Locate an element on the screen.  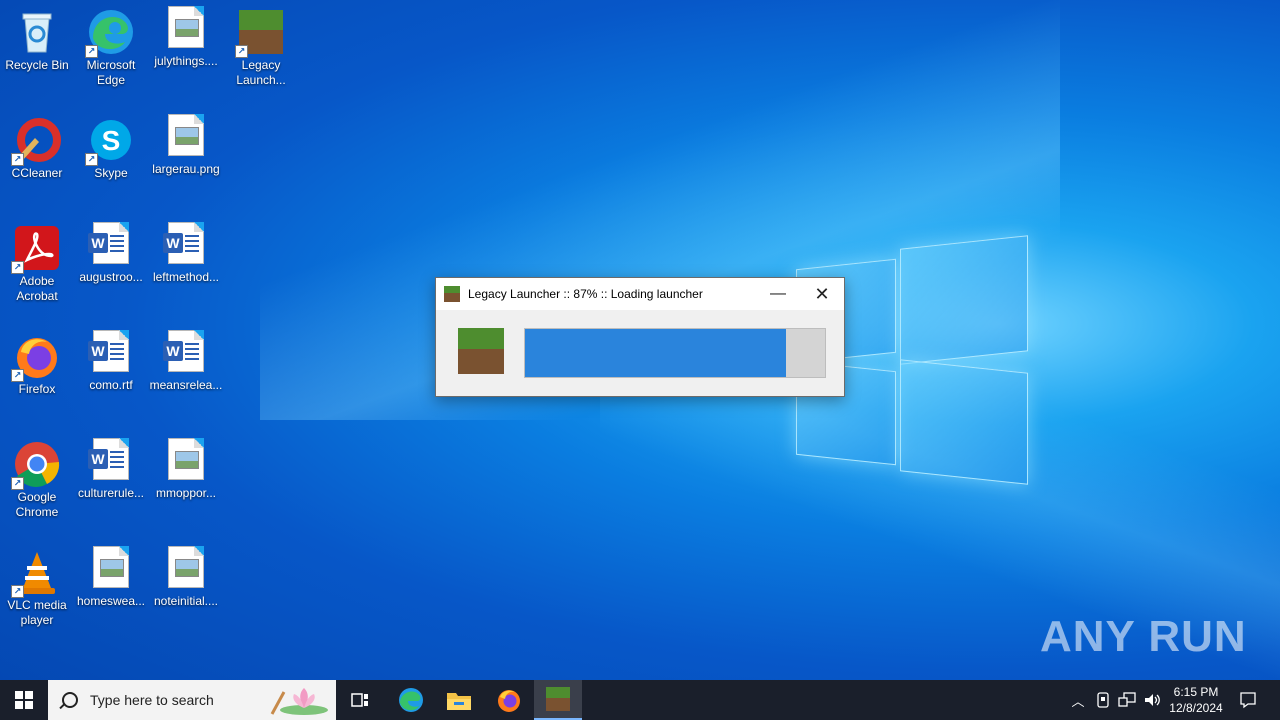
taskbar-legacy-launcher is located at coordinates (558, 700).